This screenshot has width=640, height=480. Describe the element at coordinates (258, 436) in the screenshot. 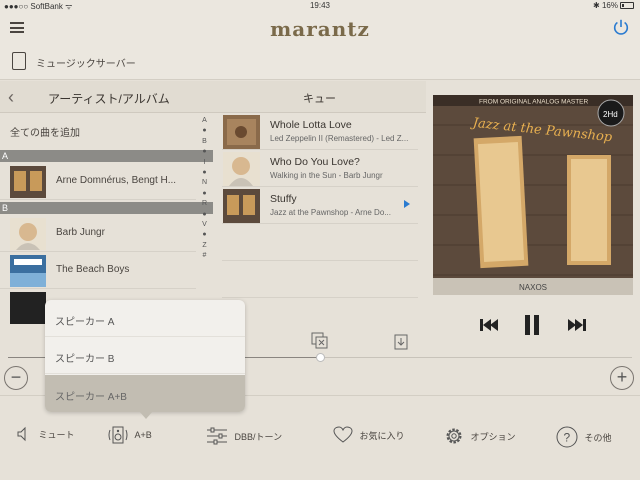

I see `dbb-tone-label: DBB/トーン` at that location.